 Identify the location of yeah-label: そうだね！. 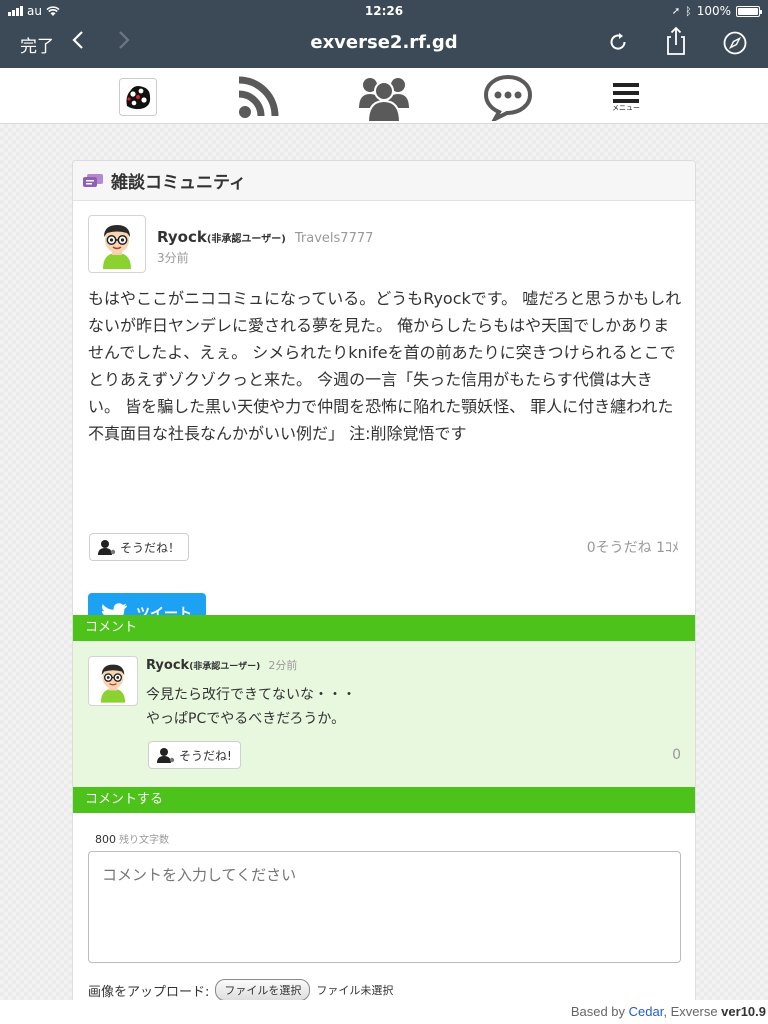
(150, 547).